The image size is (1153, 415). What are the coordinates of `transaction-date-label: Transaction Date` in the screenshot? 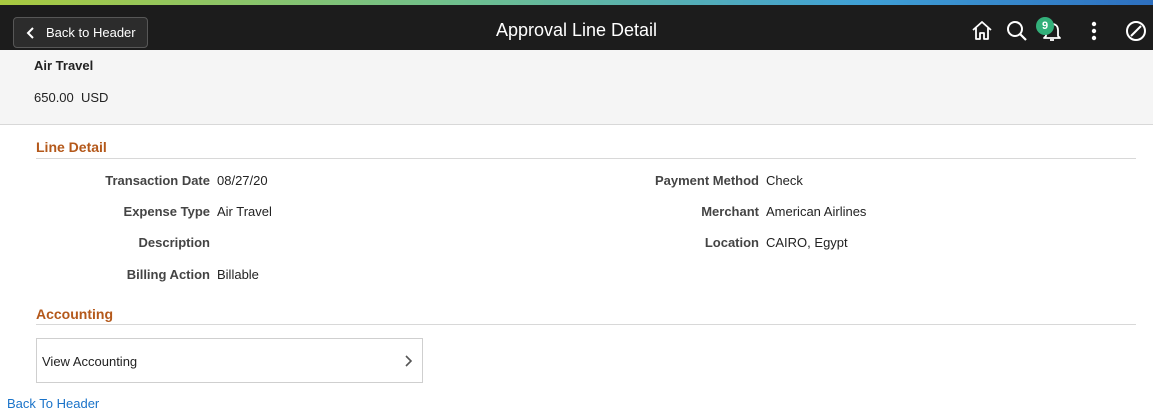 It's located at (157, 180).